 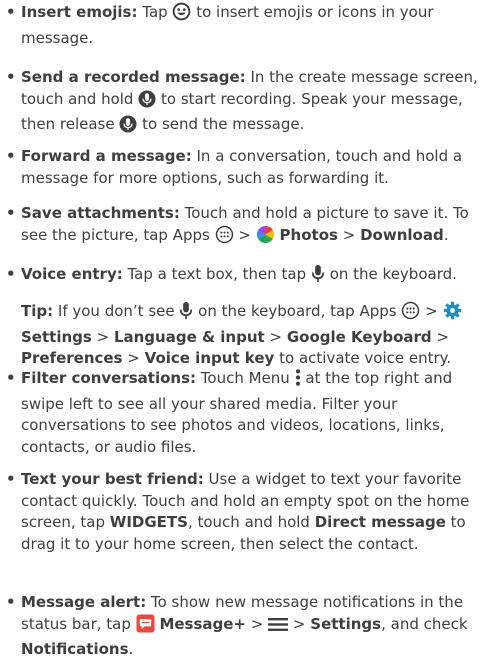 I want to click on emoji-icon, so click(x=181, y=15).